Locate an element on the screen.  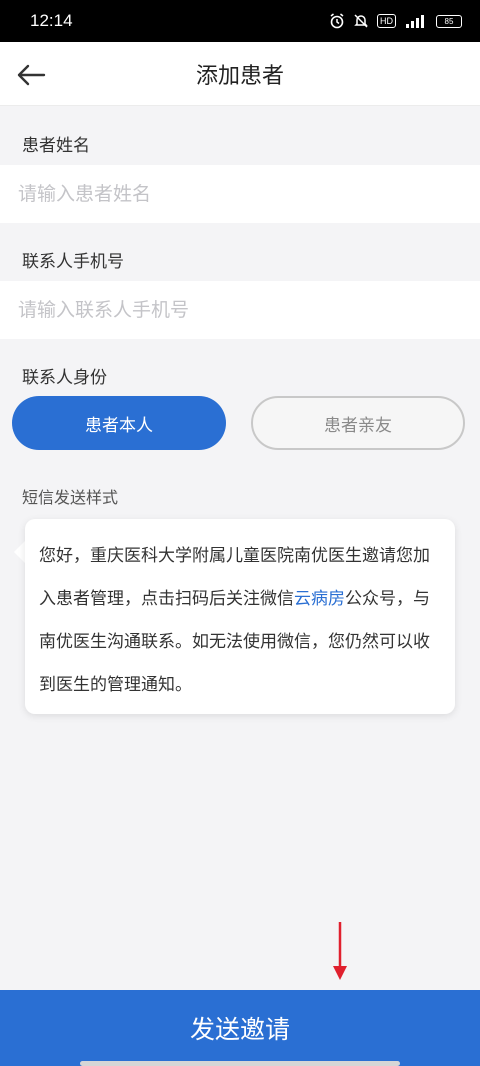
contact-phone-row is located at coordinates (240, 310).